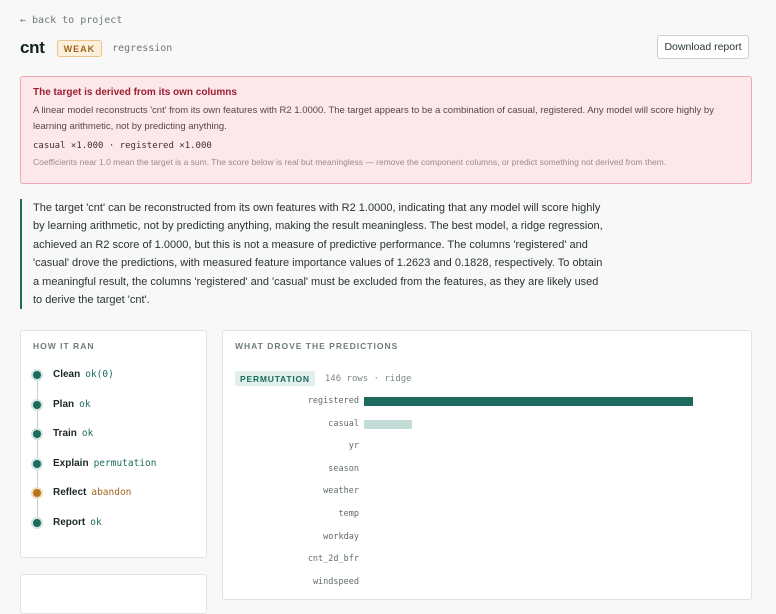 This screenshot has width=776, height=614. What do you see at coordinates (32, 47) in the screenshot?
I see `page-title: cnt` at bounding box center [32, 47].